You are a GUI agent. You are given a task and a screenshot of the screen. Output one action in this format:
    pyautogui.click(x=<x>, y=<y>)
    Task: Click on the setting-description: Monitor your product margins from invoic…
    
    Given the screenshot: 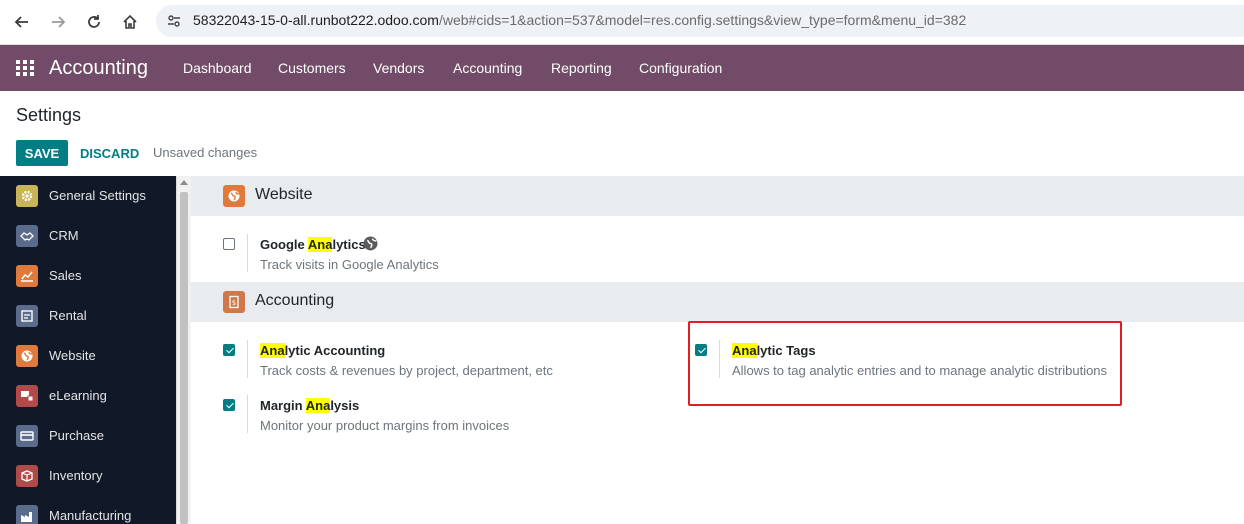 What is the action you would take?
    pyautogui.click(x=385, y=425)
    